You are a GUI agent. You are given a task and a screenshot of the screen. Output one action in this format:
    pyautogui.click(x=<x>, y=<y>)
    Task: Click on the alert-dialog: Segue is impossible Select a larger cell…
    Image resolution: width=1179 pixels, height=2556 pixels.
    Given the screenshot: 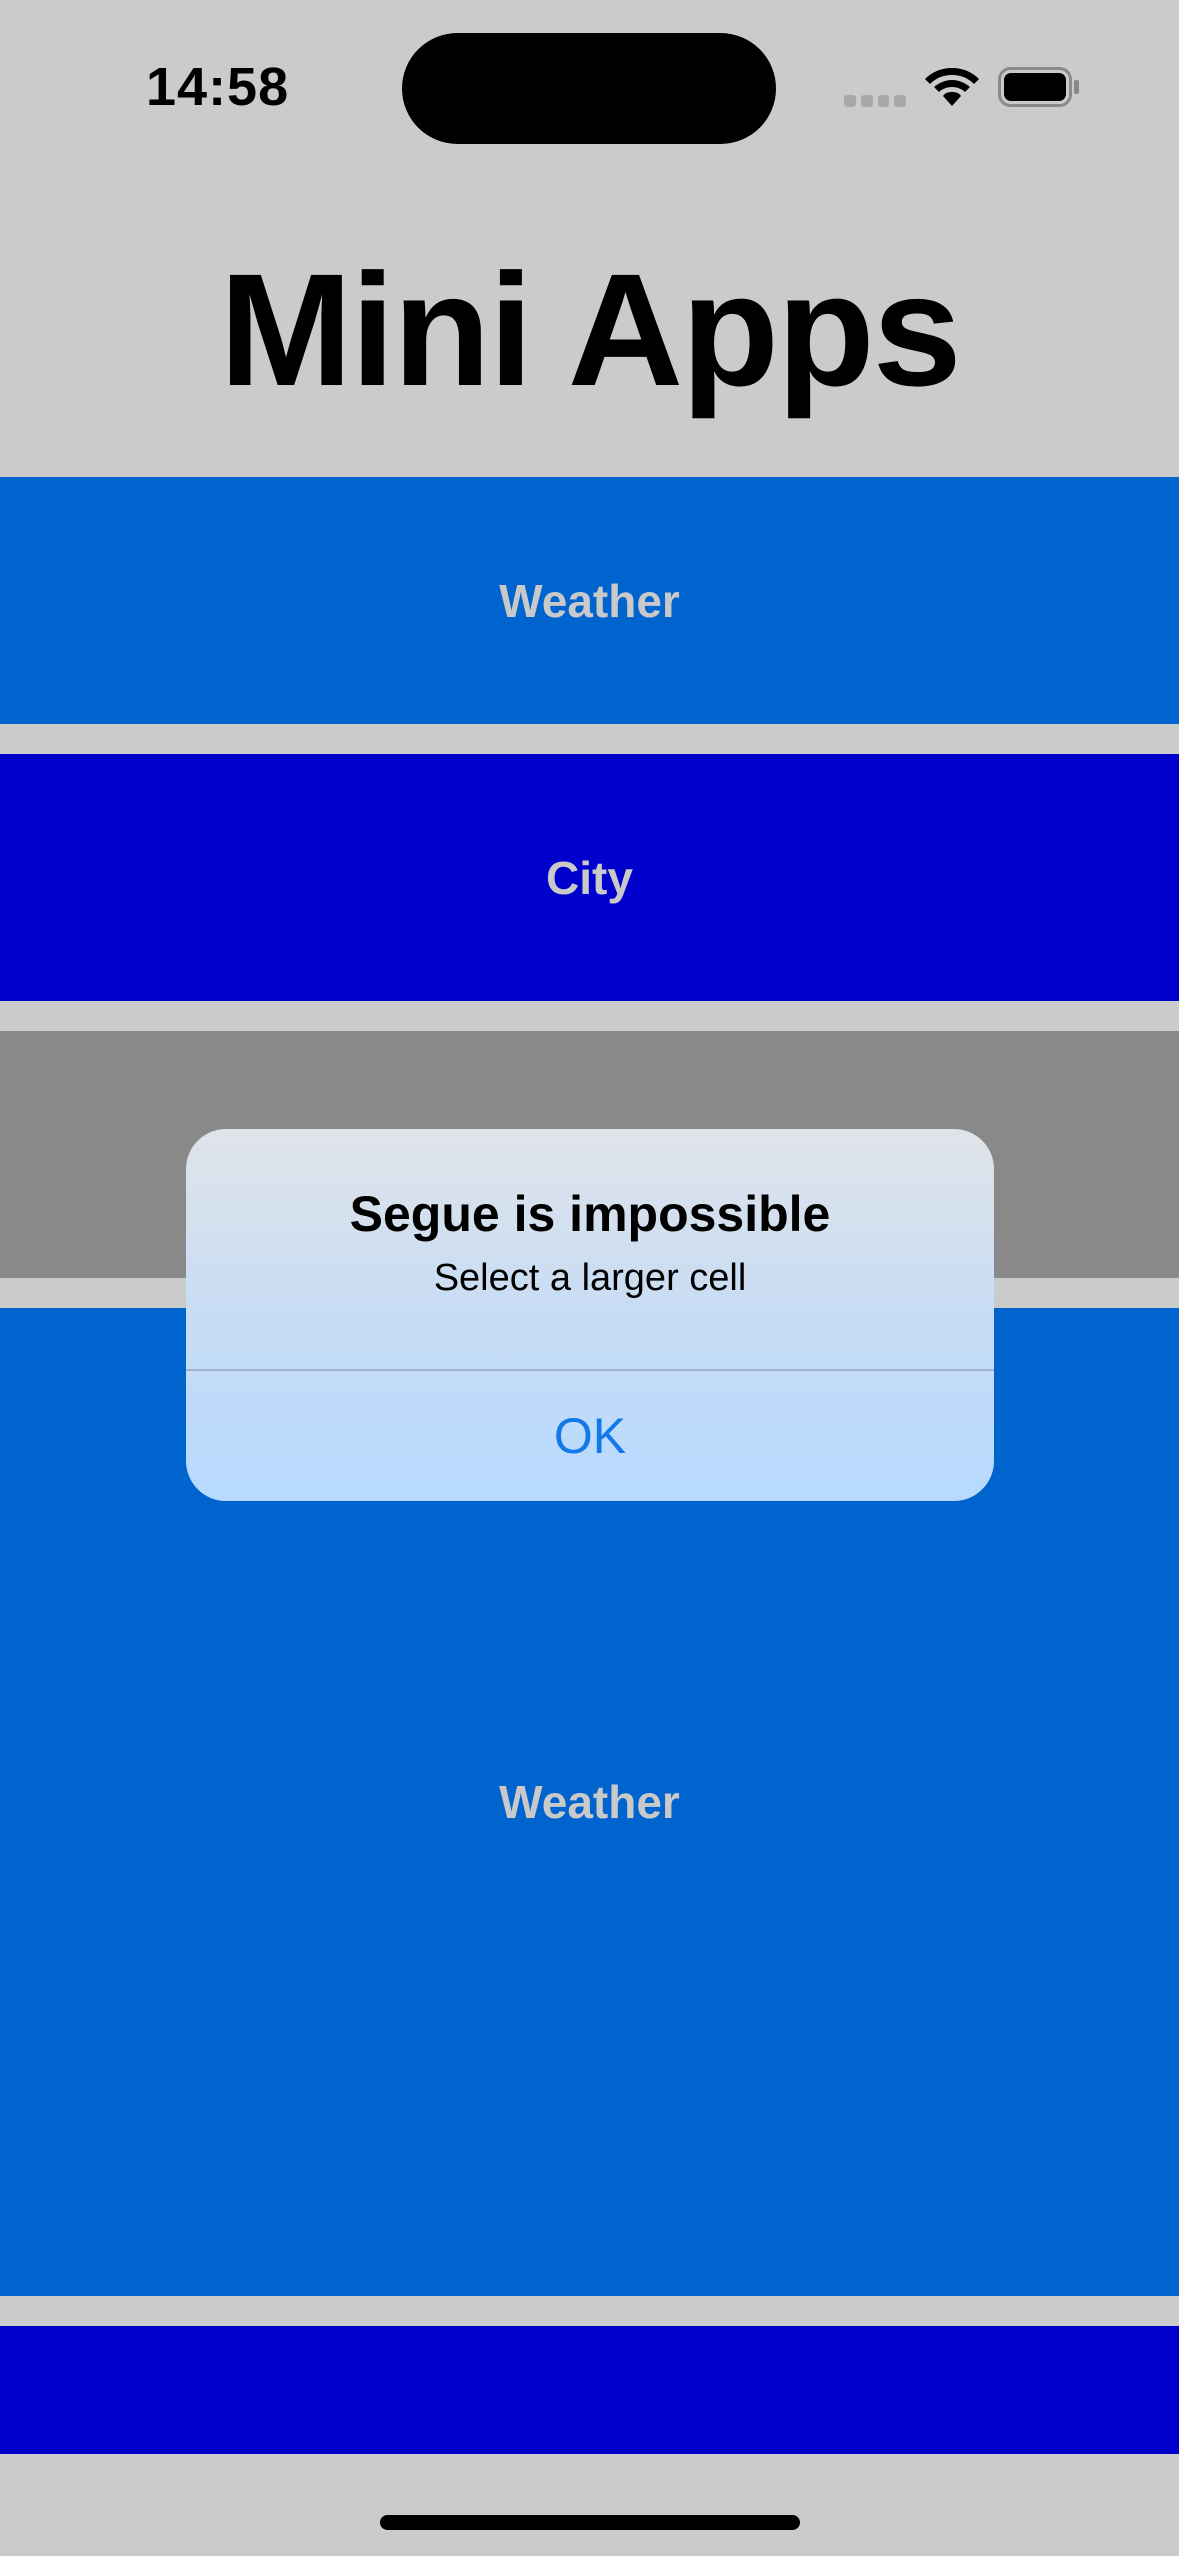 What is the action you would take?
    pyautogui.click(x=590, y=1315)
    